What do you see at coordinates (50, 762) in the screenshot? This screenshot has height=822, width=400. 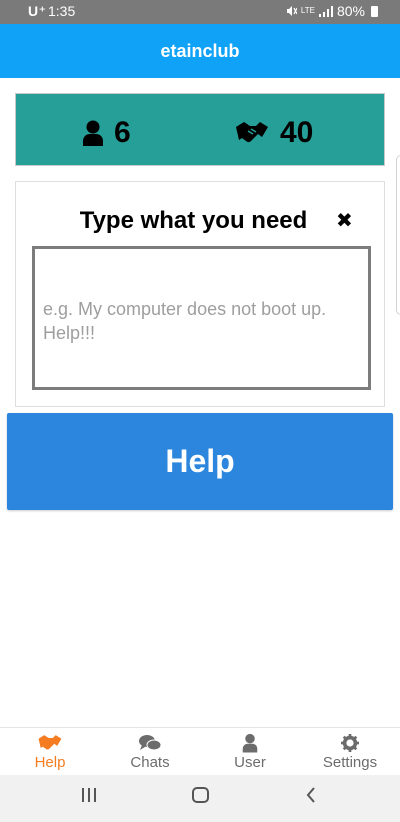 I see `nav-label-help: Help` at bounding box center [50, 762].